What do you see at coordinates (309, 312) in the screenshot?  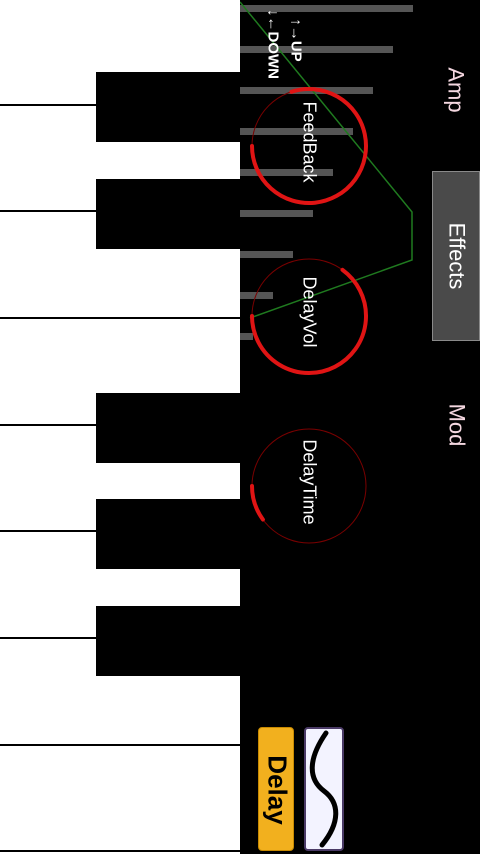 I see `delayvol-label: DelayVol` at bounding box center [309, 312].